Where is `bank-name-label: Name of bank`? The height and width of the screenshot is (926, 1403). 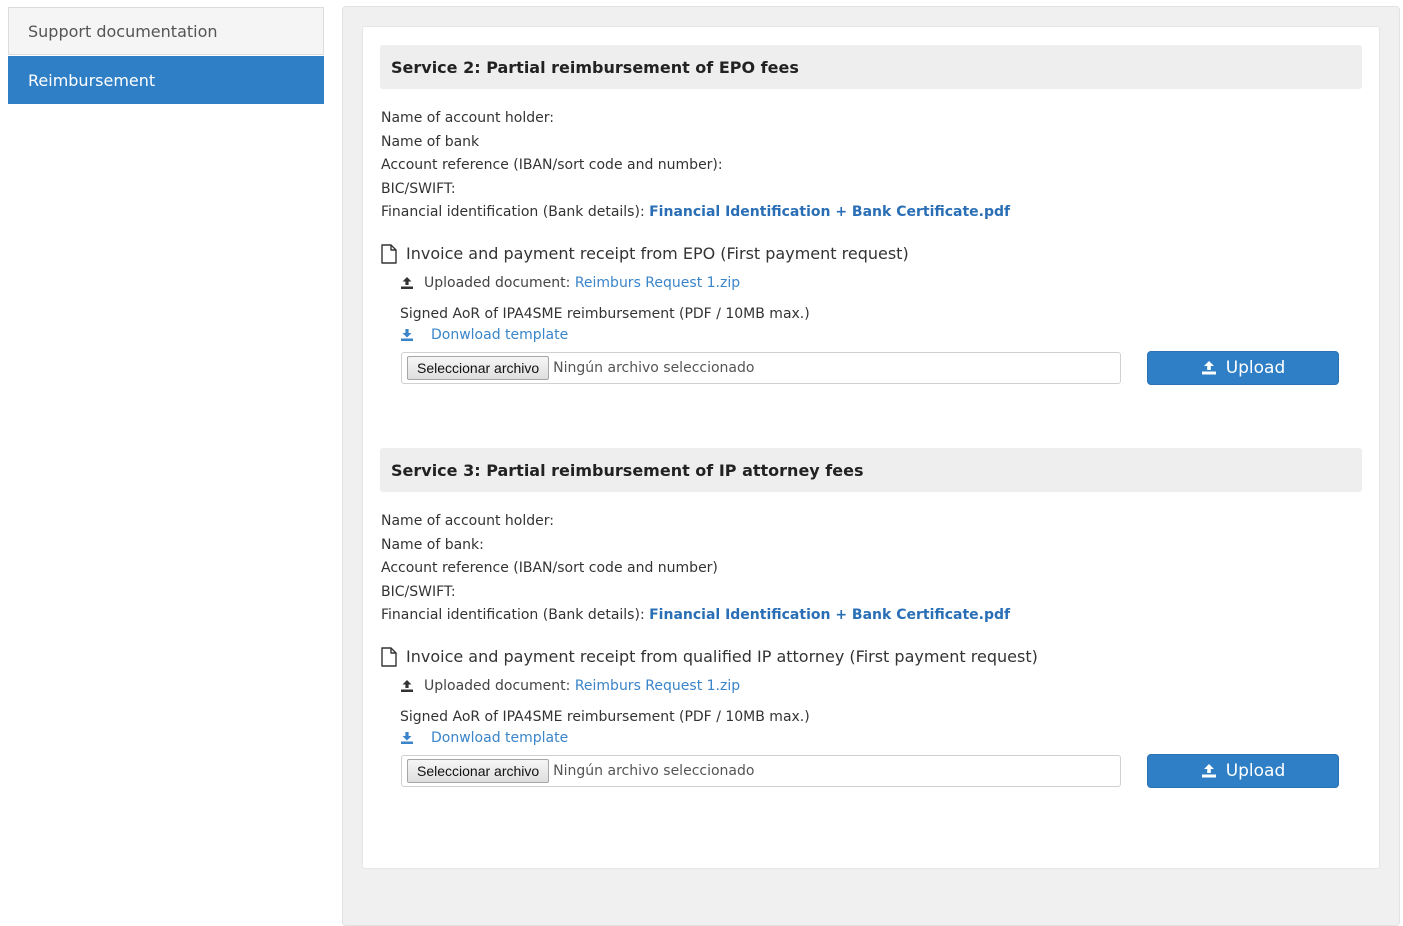
bank-name-label: Name of bank is located at coordinates (430, 141).